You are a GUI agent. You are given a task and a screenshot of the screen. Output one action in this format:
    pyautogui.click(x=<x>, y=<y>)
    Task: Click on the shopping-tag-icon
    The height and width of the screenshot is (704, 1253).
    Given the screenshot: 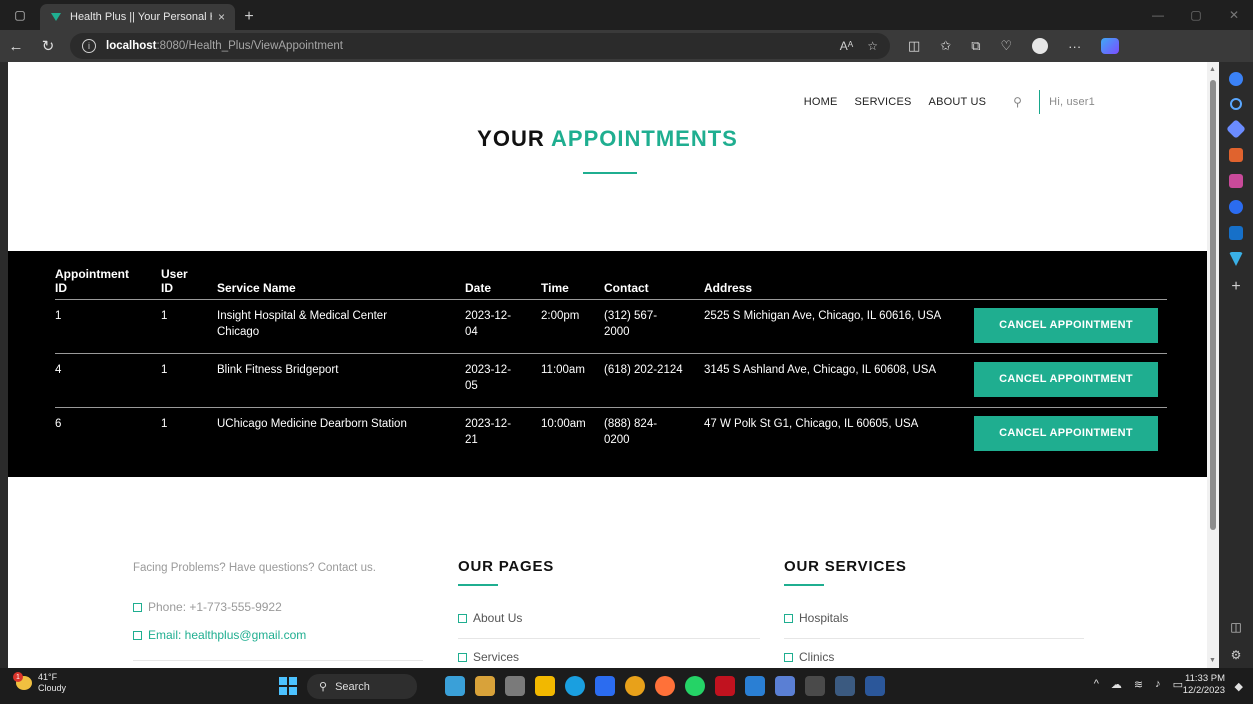 What is the action you would take?
    pyautogui.click(x=1236, y=129)
    